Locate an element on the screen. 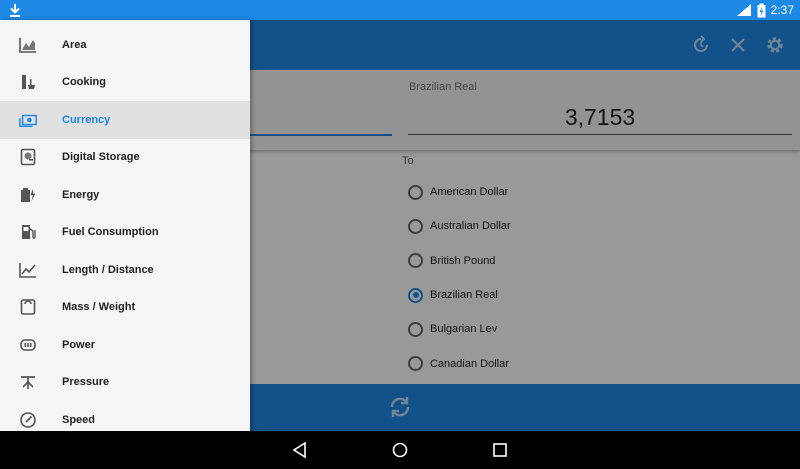  drawer-item-label: Cooking is located at coordinates (84, 82).